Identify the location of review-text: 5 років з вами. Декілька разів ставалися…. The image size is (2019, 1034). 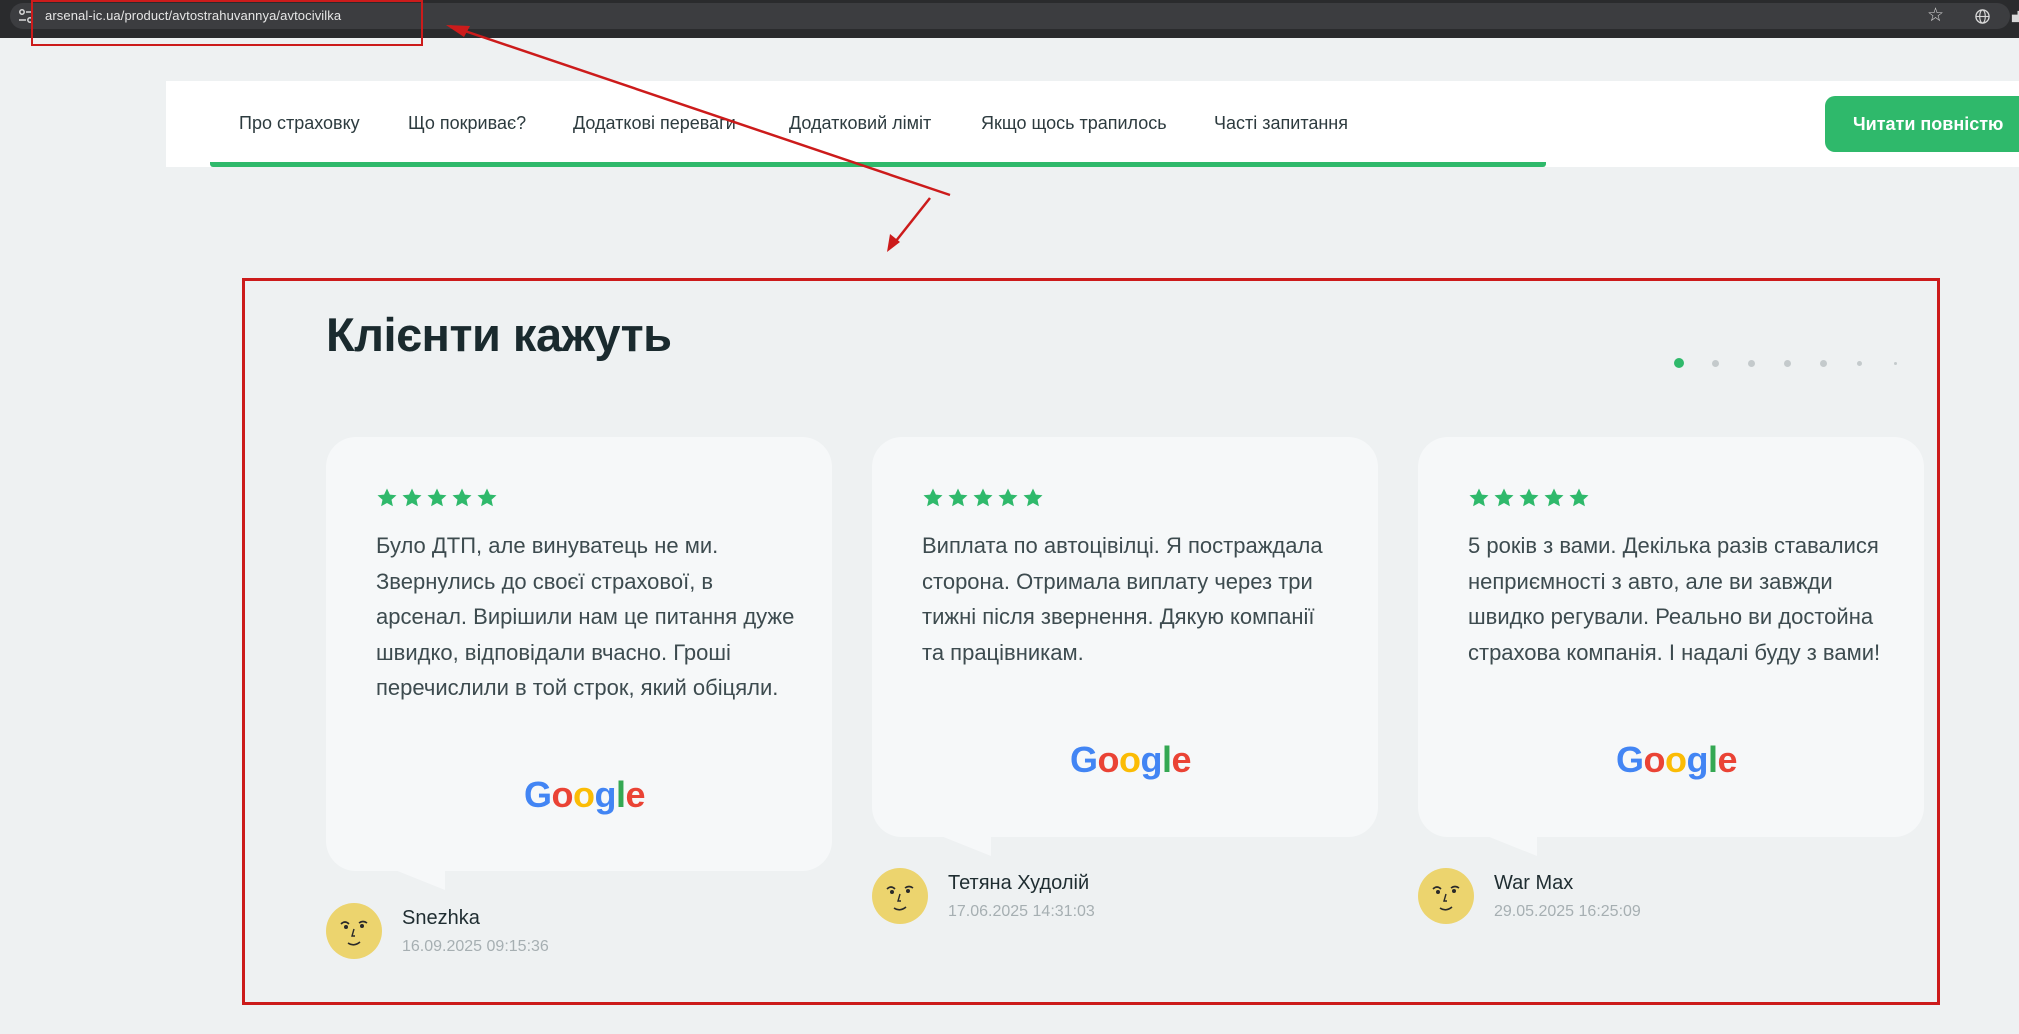
(1674, 599).